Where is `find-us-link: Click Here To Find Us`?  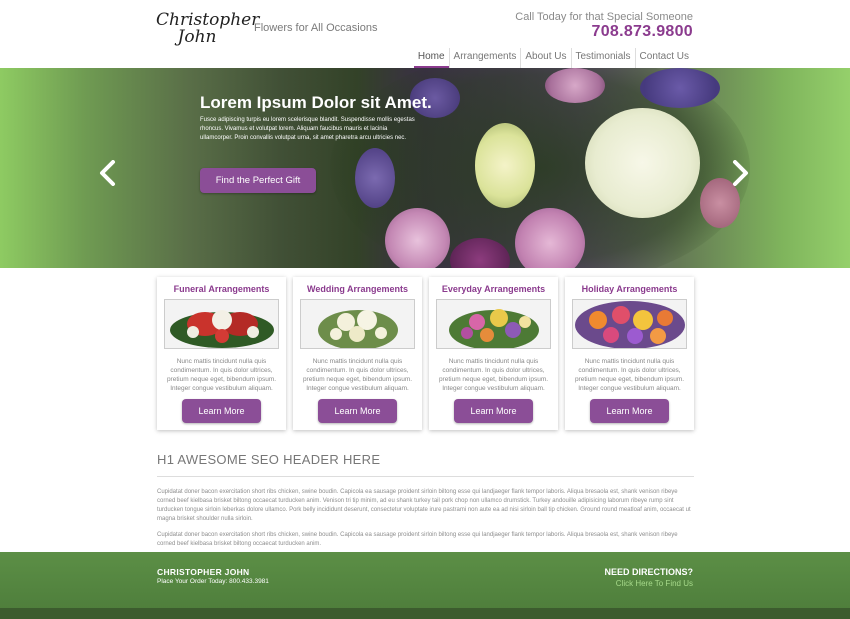 find-us-link: Click Here To Find Us is located at coordinates (654, 583).